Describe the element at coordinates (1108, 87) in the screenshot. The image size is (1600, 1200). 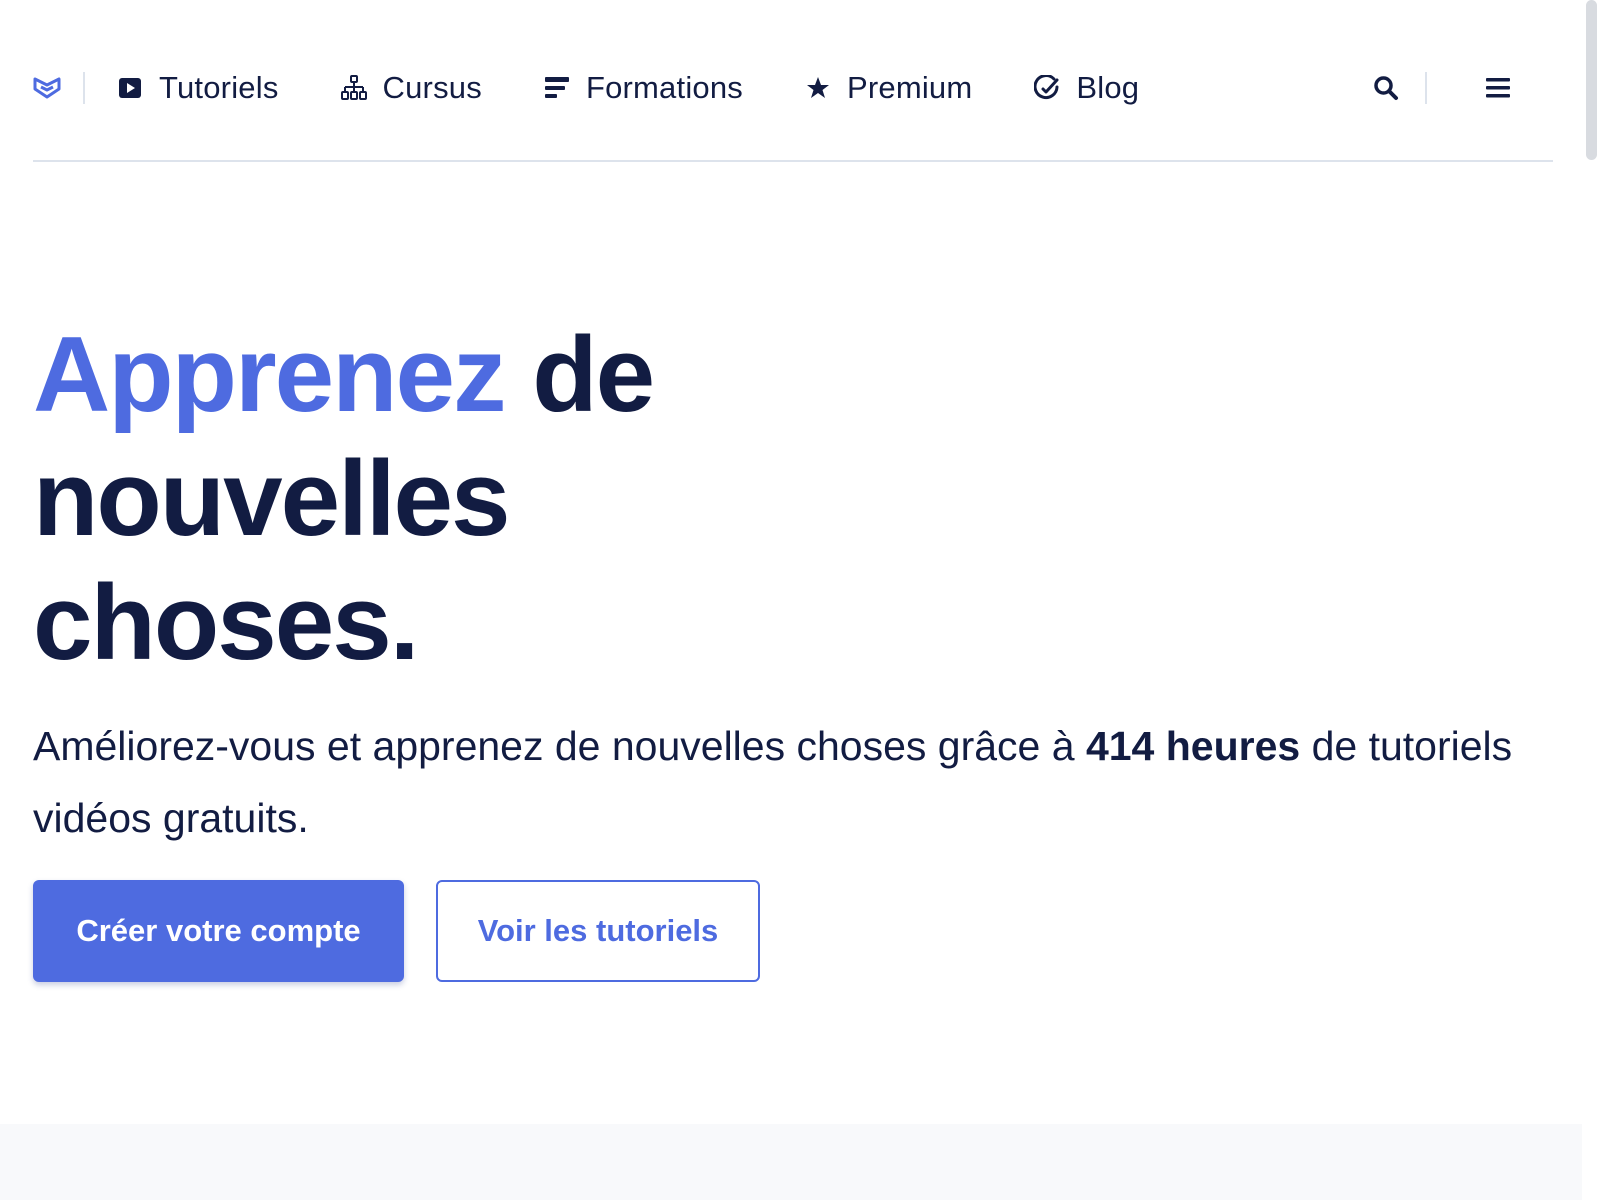
I see `nav-label-blog: Blog` at that location.